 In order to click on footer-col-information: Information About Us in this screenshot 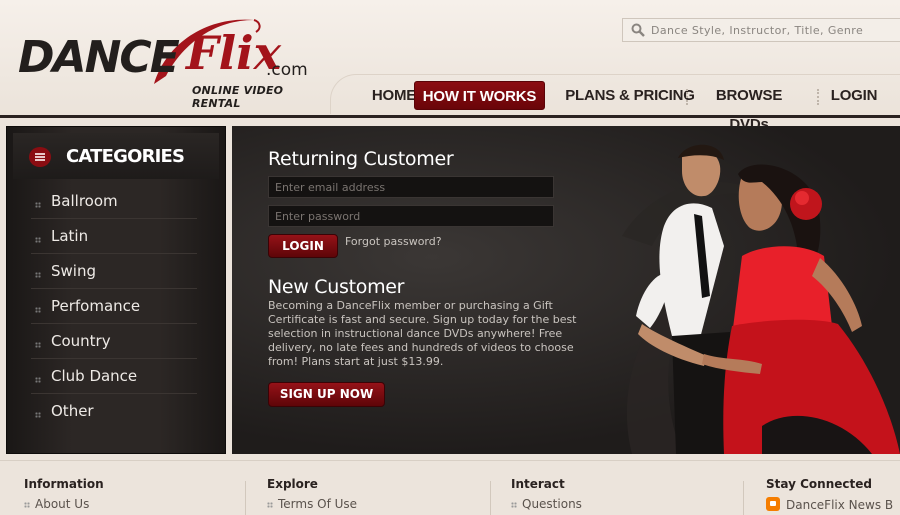, I will do `click(64, 494)`.